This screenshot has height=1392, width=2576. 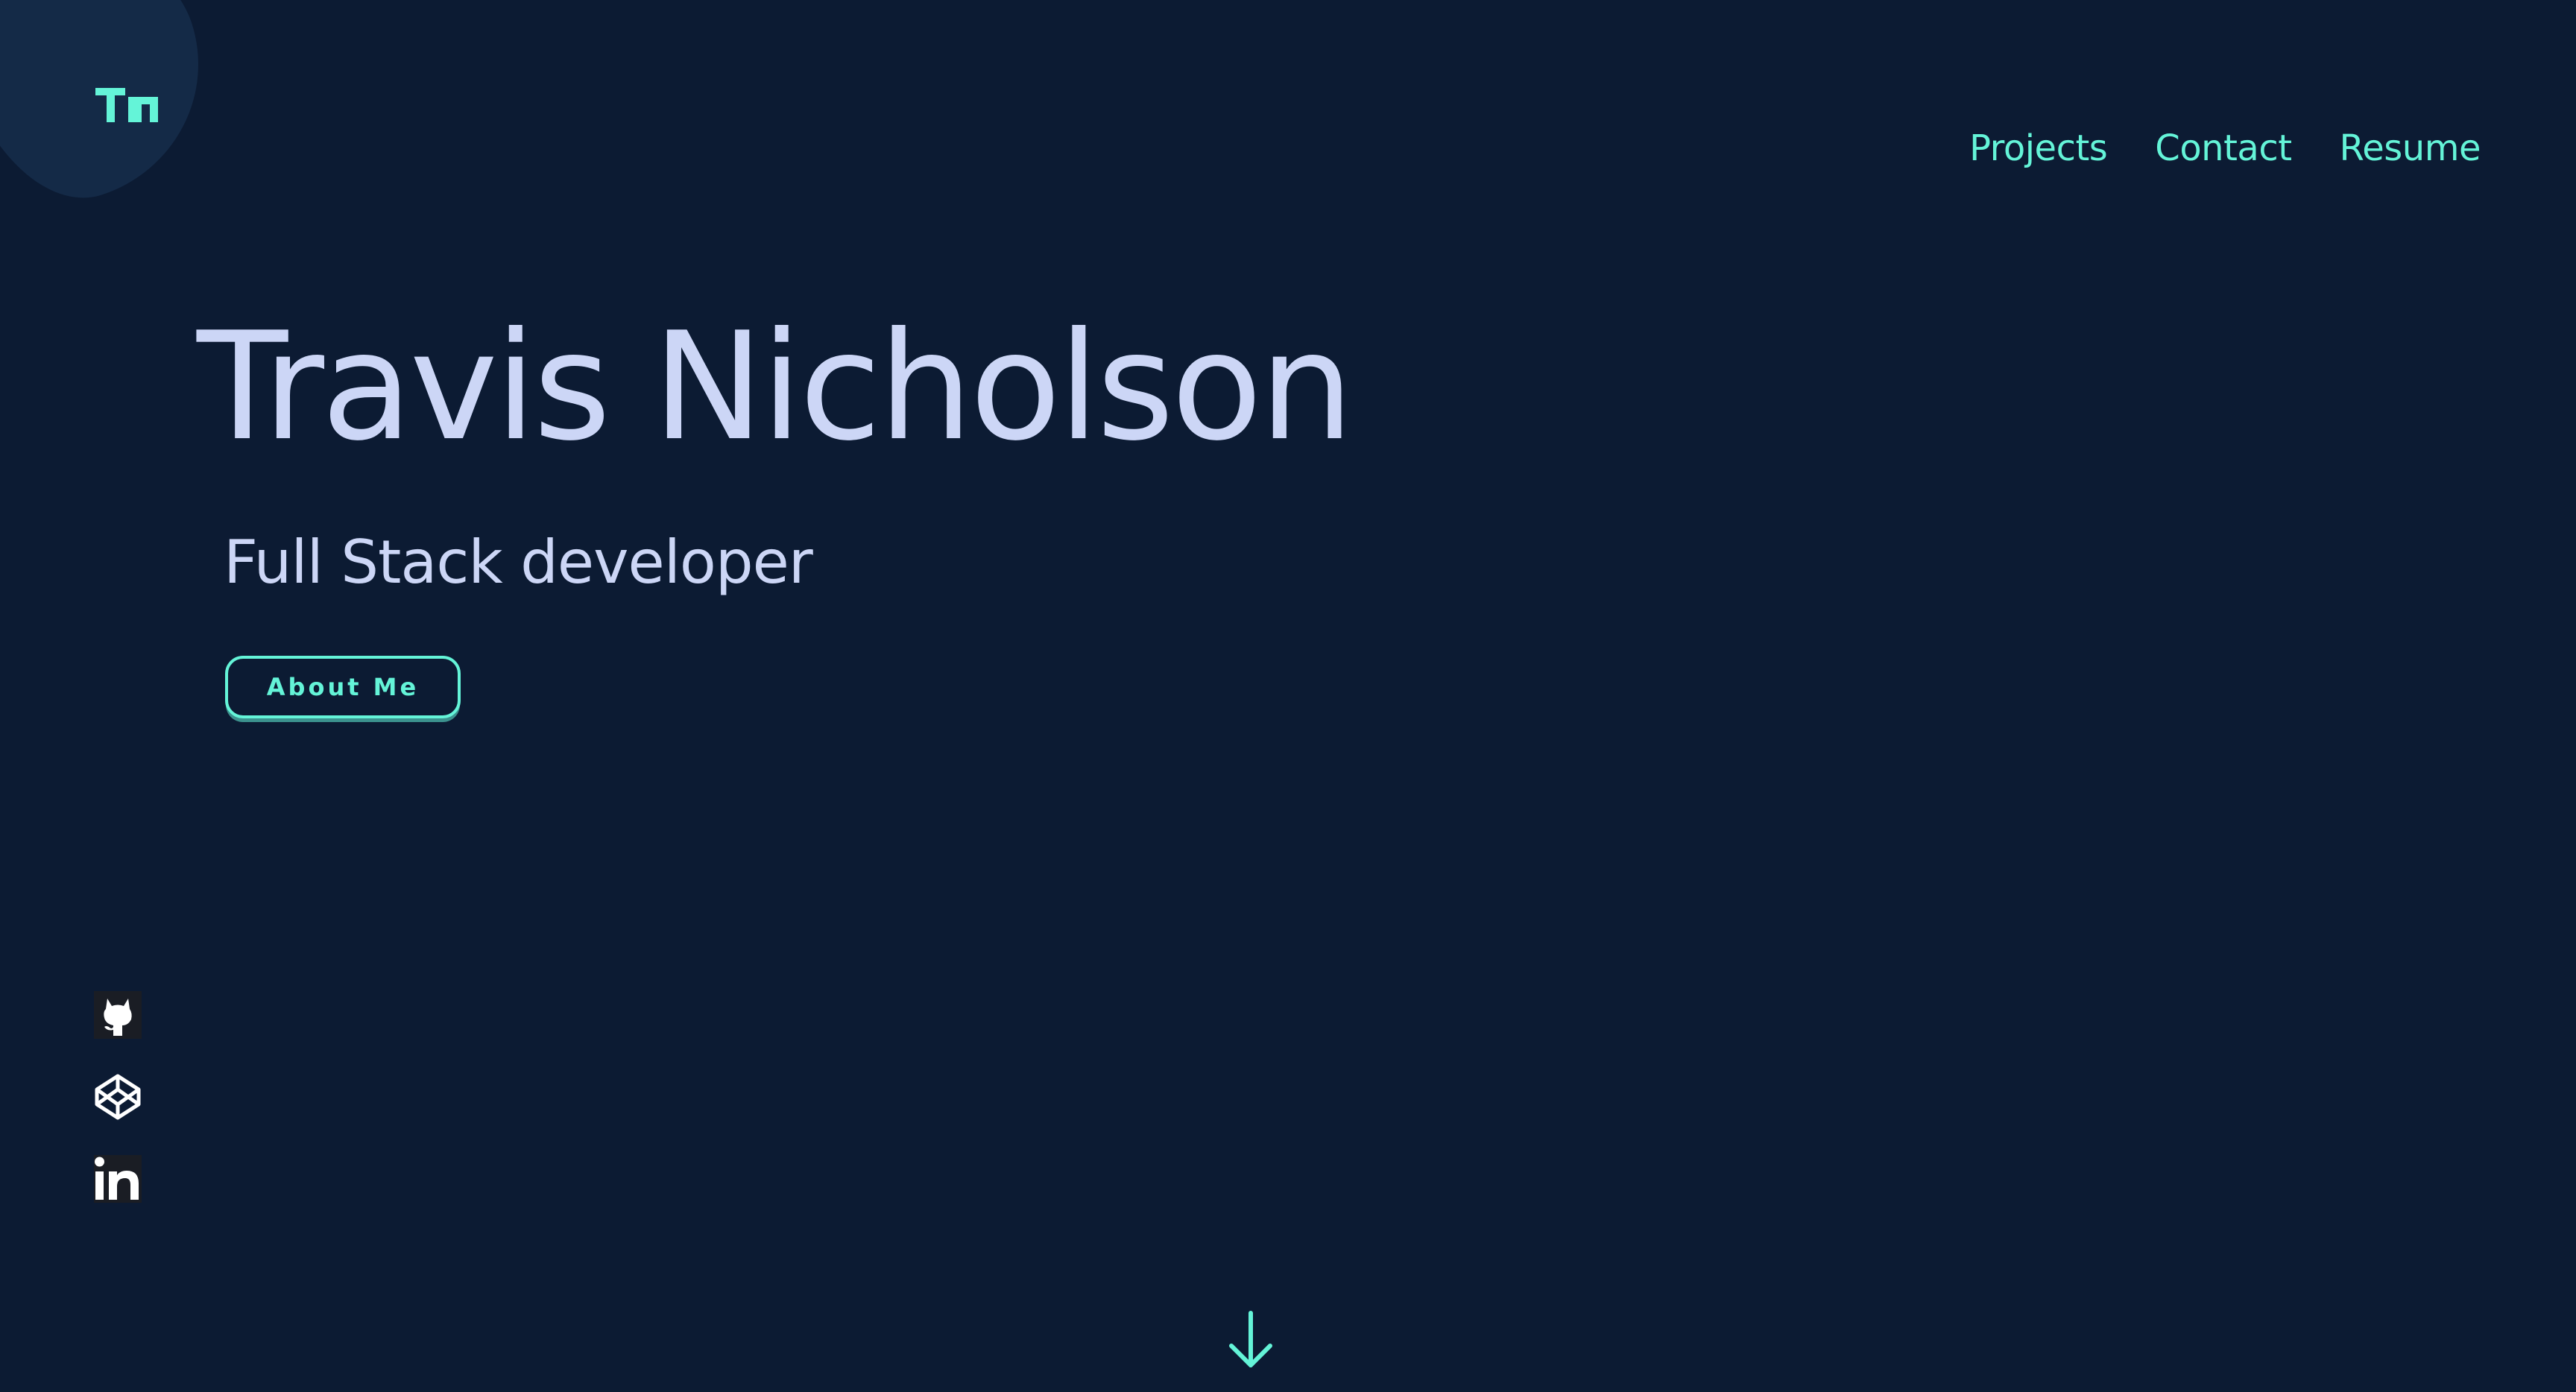 I want to click on nav-link-projects: Projects, so click(x=2038, y=148).